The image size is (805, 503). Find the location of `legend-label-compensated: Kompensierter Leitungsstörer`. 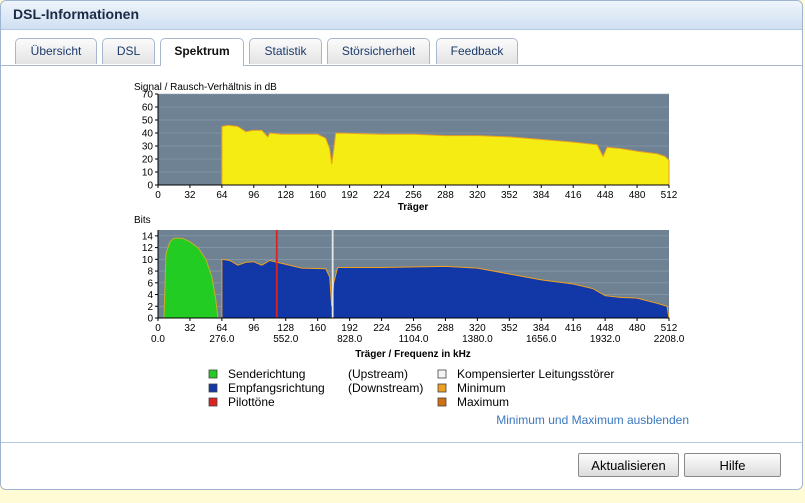

legend-label-compensated: Kompensierter Leitungsstörer is located at coordinates (535, 374).